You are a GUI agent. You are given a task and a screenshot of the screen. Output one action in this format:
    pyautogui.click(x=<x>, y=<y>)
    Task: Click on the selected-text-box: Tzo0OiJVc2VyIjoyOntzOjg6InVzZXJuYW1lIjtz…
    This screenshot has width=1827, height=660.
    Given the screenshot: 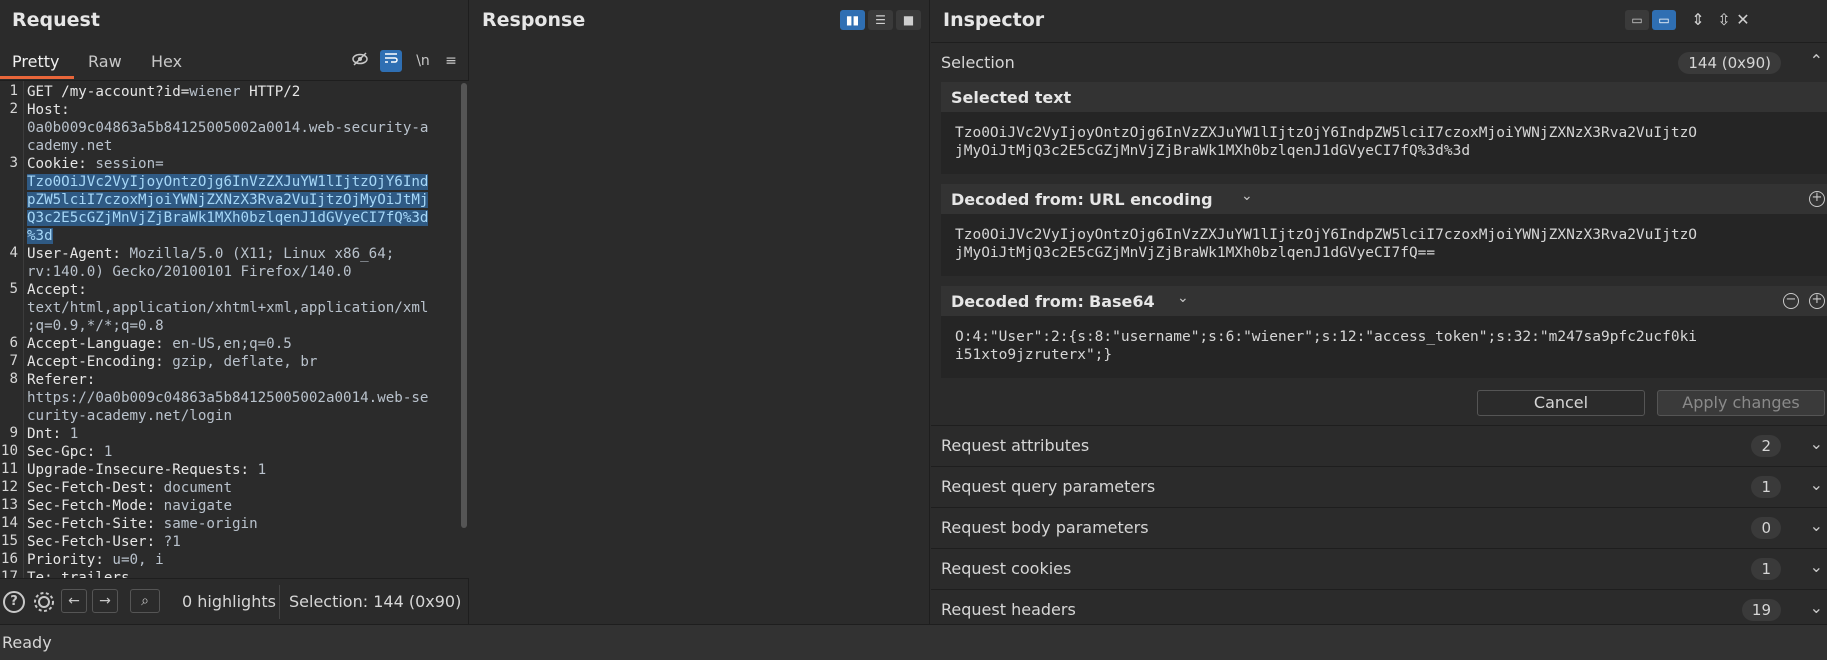 What is the action you would take?
    pyautogui.click(x=1384, y=143)
    